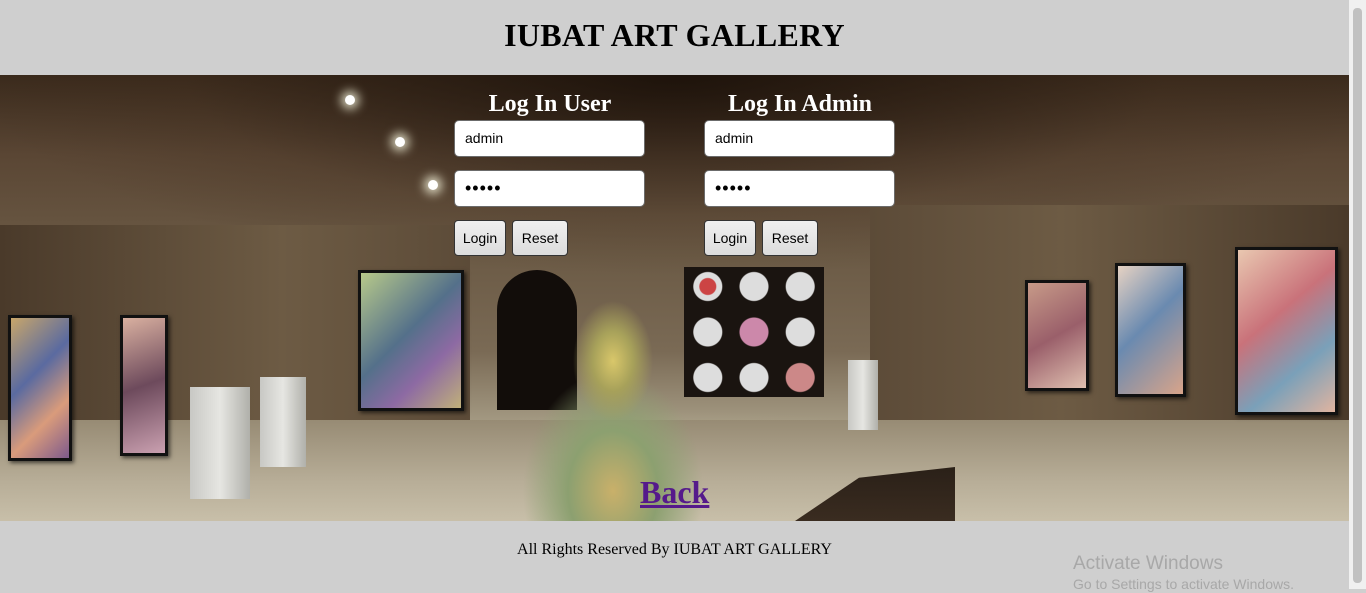  Describe the element at coordinates (754, 332) in the screenshot. I see `grid-artwork` at that location.